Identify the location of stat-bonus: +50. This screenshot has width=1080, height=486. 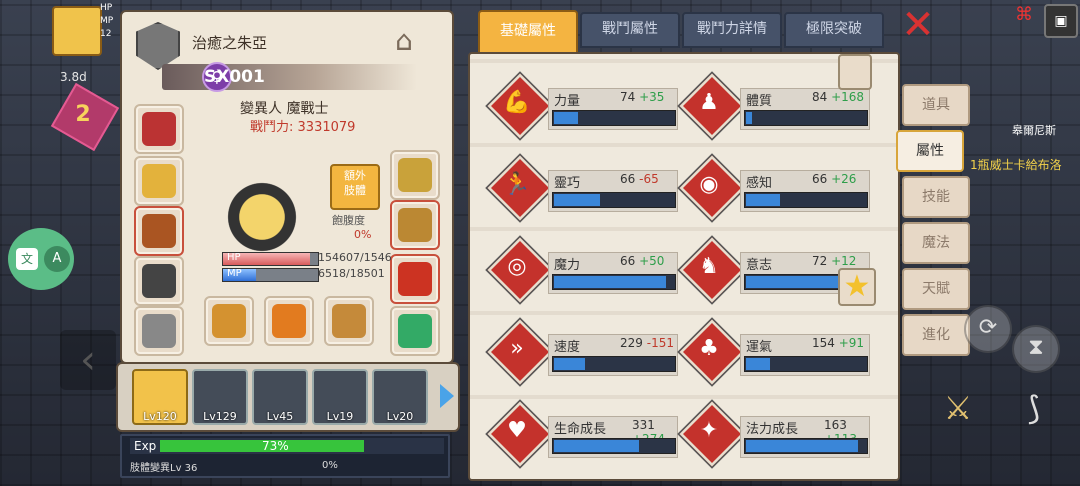
(652, 261).